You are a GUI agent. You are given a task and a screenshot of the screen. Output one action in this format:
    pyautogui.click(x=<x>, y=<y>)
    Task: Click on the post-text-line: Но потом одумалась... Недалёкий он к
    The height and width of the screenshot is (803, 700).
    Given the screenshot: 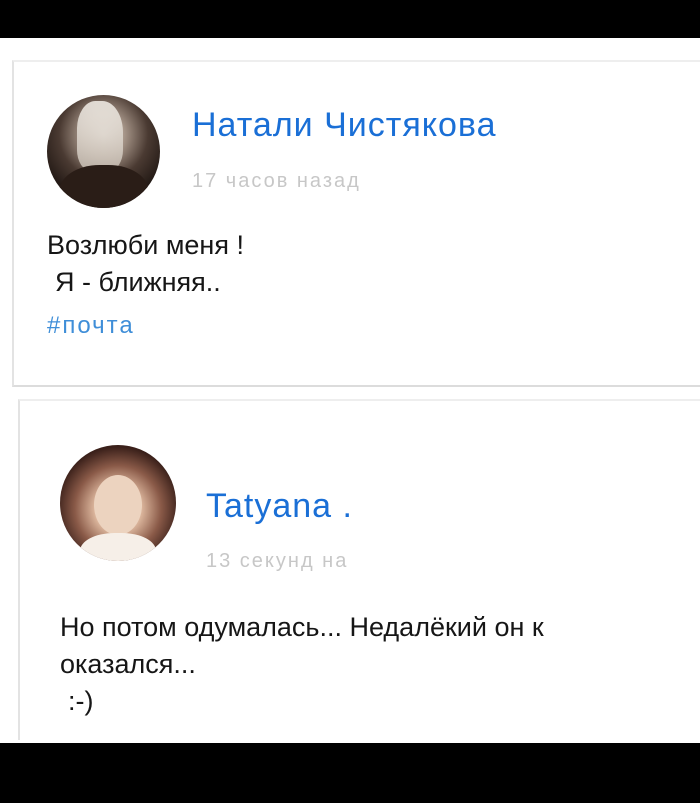 What is the action you would take?
    pyautogui.click(x=302, y=627)
    